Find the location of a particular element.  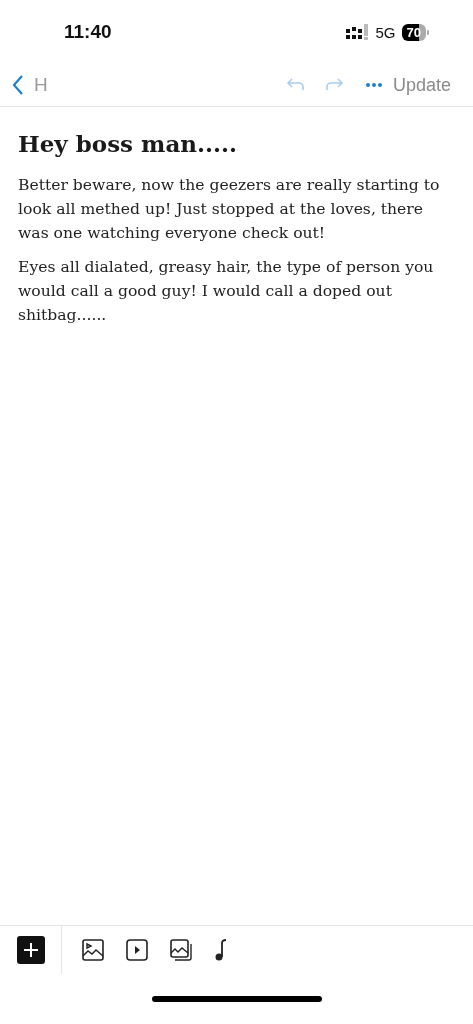

gallery-icon is located at coordinates (181, 950).